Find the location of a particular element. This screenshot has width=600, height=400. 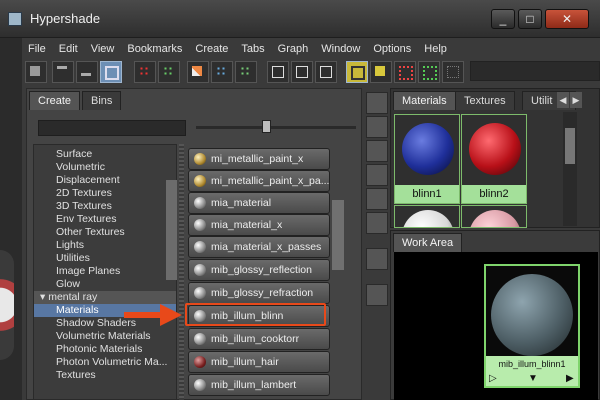

tree-item-2d-textures: 2D Textures is located at coordinates (105, 193).